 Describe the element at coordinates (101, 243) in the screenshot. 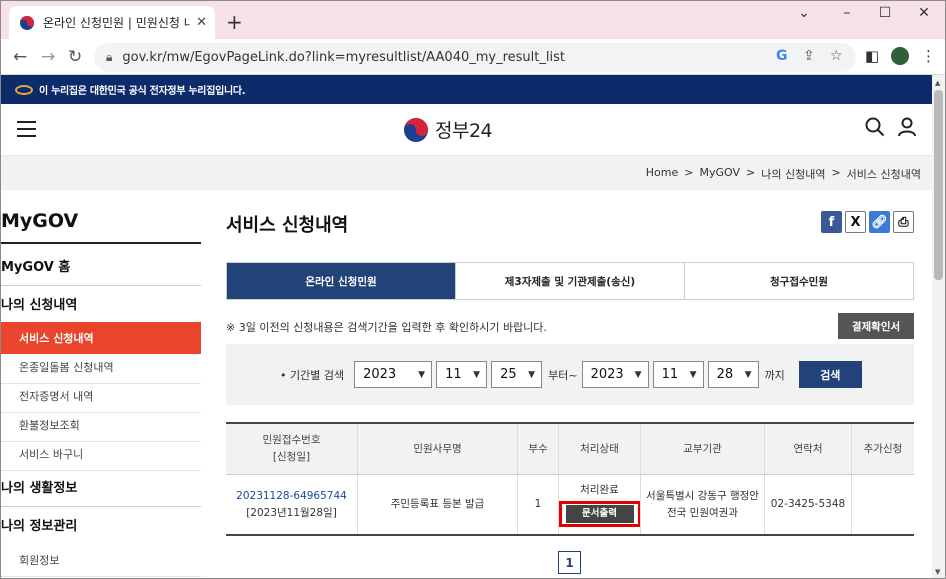

I see `sidebar-divider` at that location.